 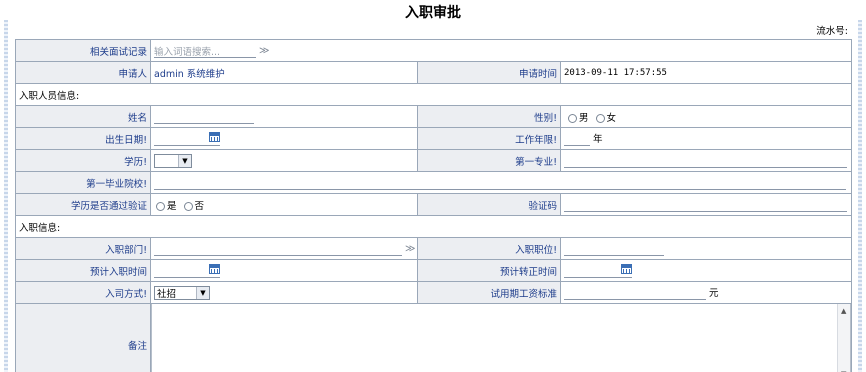 I want to click on entry-method-label: 入司方式, so click(x=124, y=294).